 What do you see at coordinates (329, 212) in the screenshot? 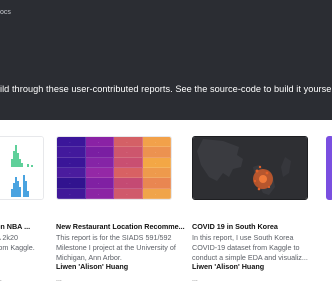
I see `report-card-partial` at bounding box center [329, 212].